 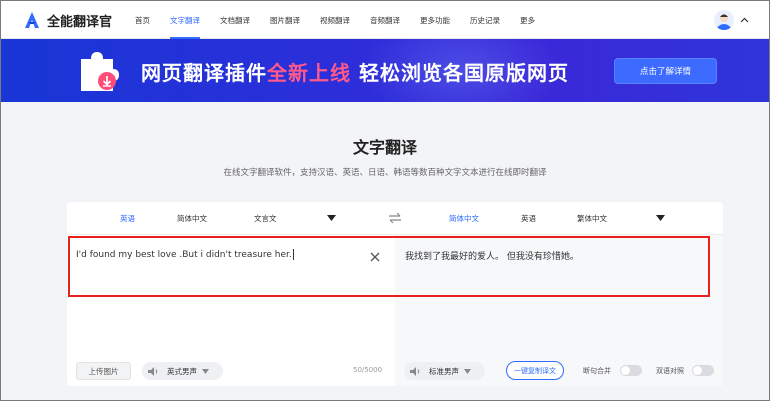 What do you see at coordinates (670, 371) in the screenshot?
I see `bilingual-label: 双语对照` at bounding box center [670, 371].